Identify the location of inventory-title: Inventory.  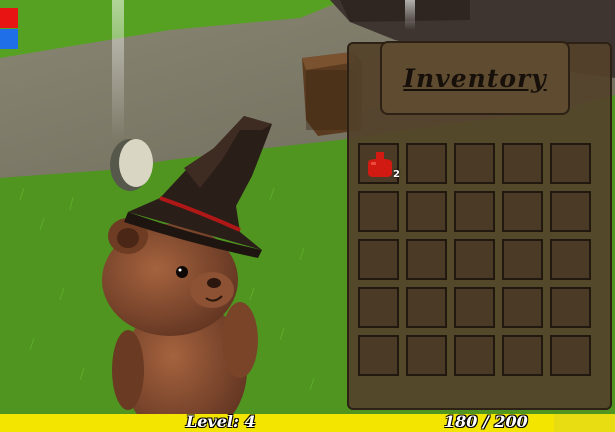
(475, 78).